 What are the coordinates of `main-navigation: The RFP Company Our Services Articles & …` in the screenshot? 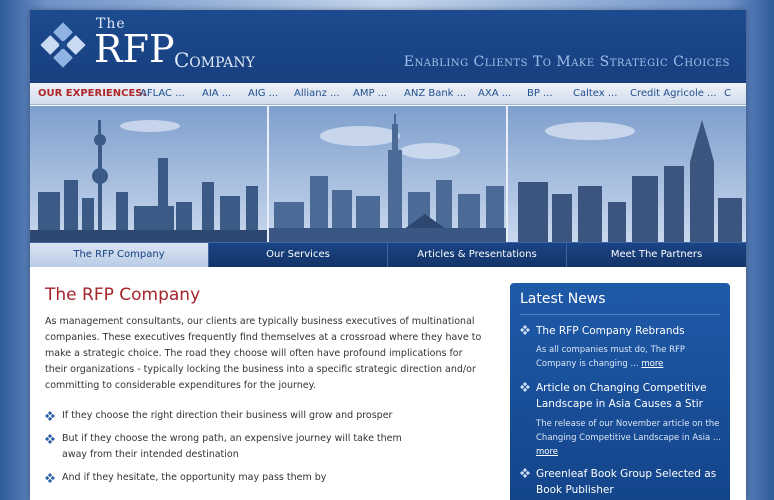 It's located at (388, 254).